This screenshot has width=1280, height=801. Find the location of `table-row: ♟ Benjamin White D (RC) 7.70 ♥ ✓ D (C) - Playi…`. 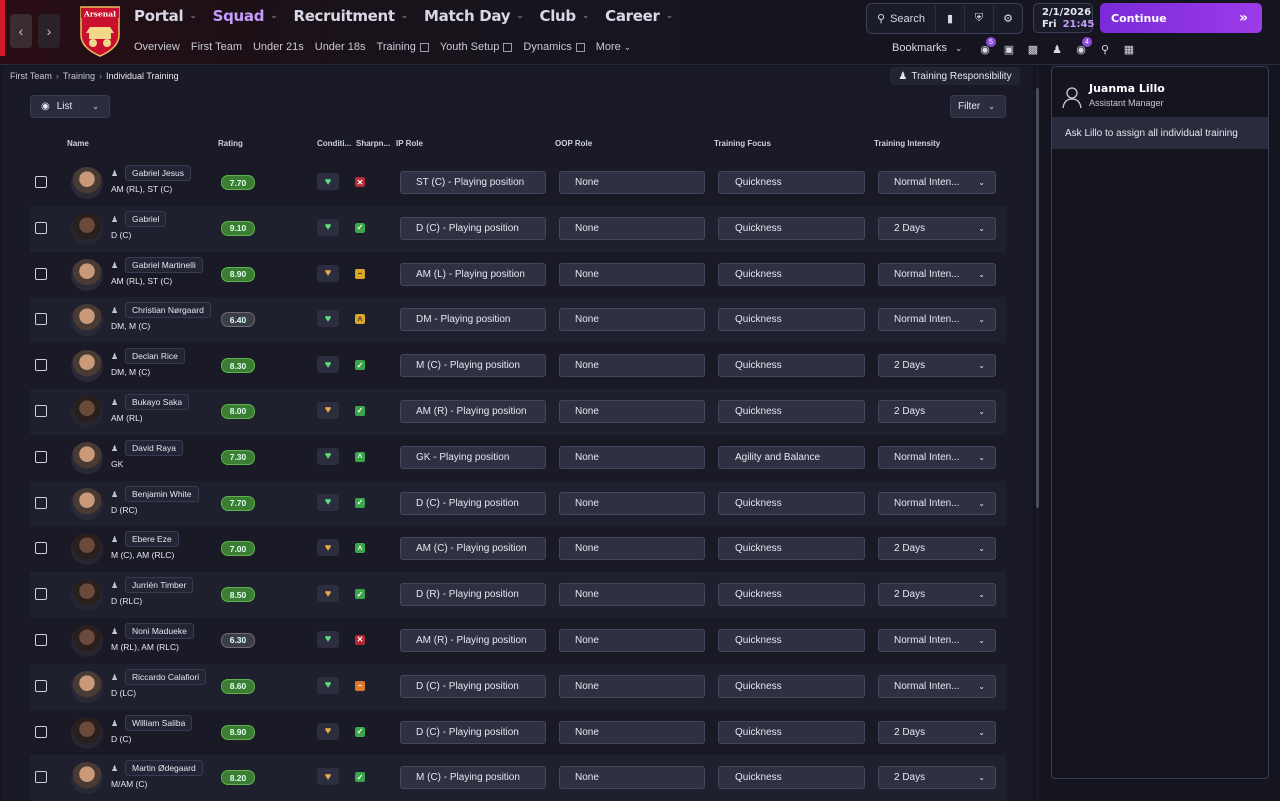

table-row: ♟ Benjamin White D (RC) 7.70 ♥ ✓ D (C) - Playi… is located at coordinates (518, 503).